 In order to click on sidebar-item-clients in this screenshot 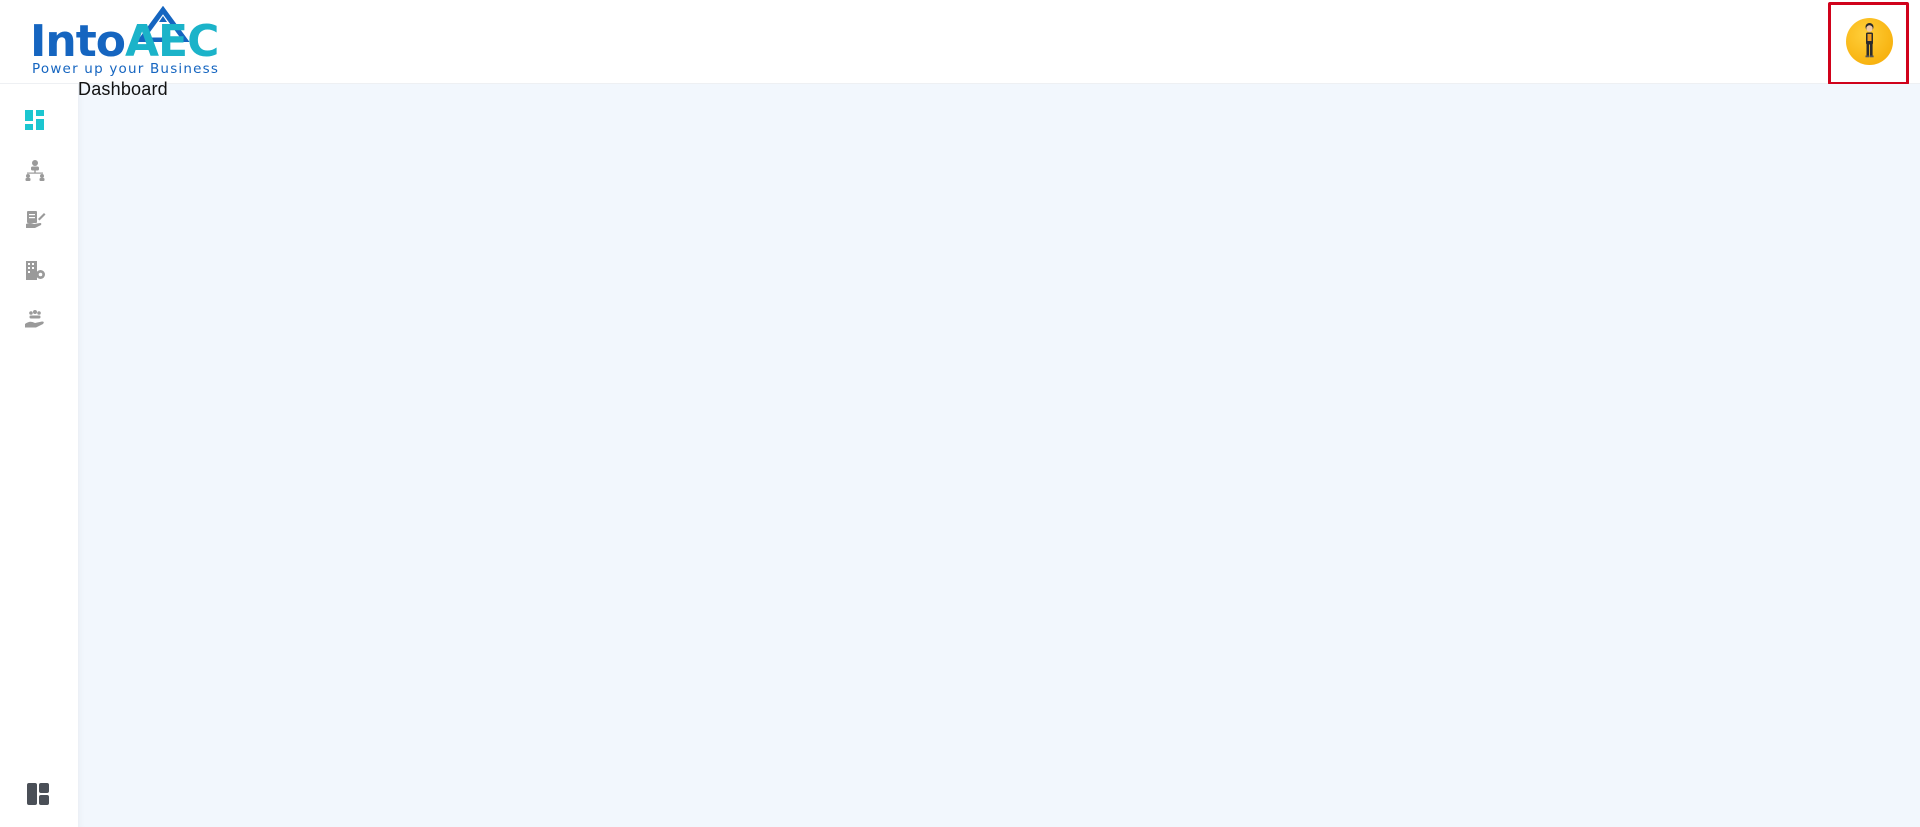, I will do `click(35, 320)`.